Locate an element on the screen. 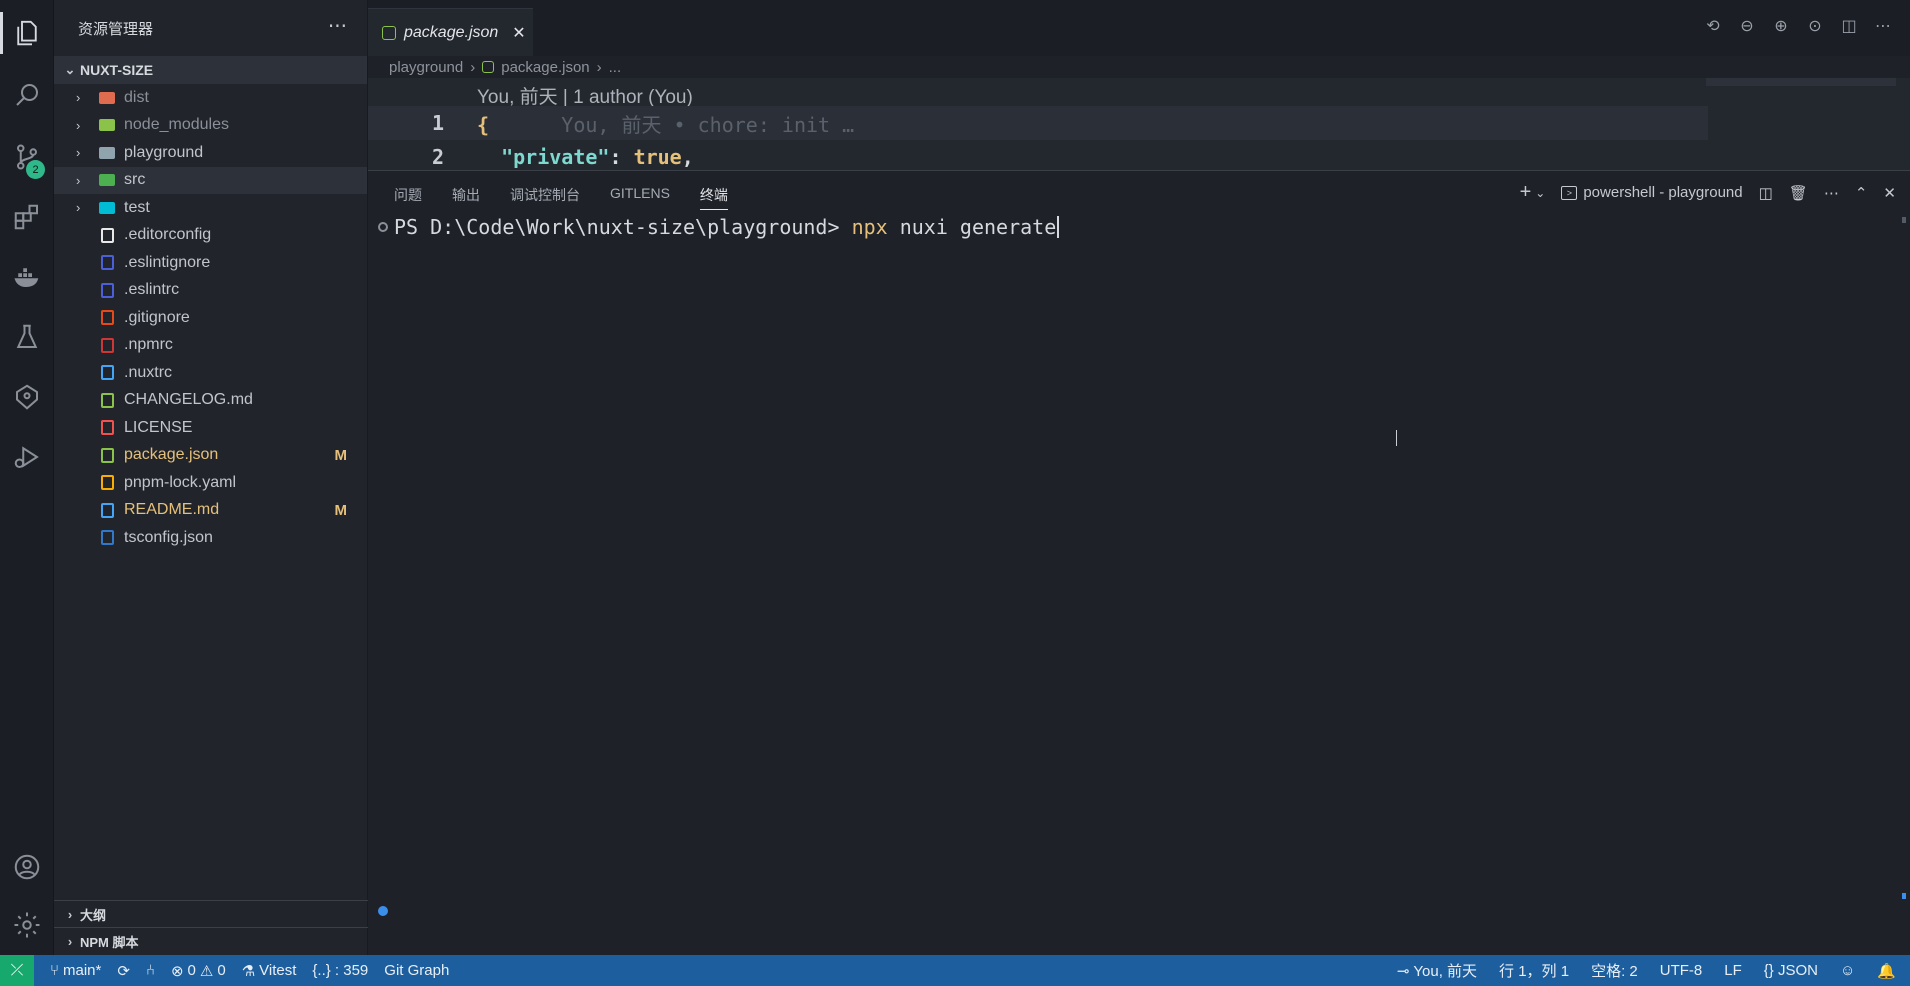  trash-icon: 🗑 is located at coordinates (1798, 193).